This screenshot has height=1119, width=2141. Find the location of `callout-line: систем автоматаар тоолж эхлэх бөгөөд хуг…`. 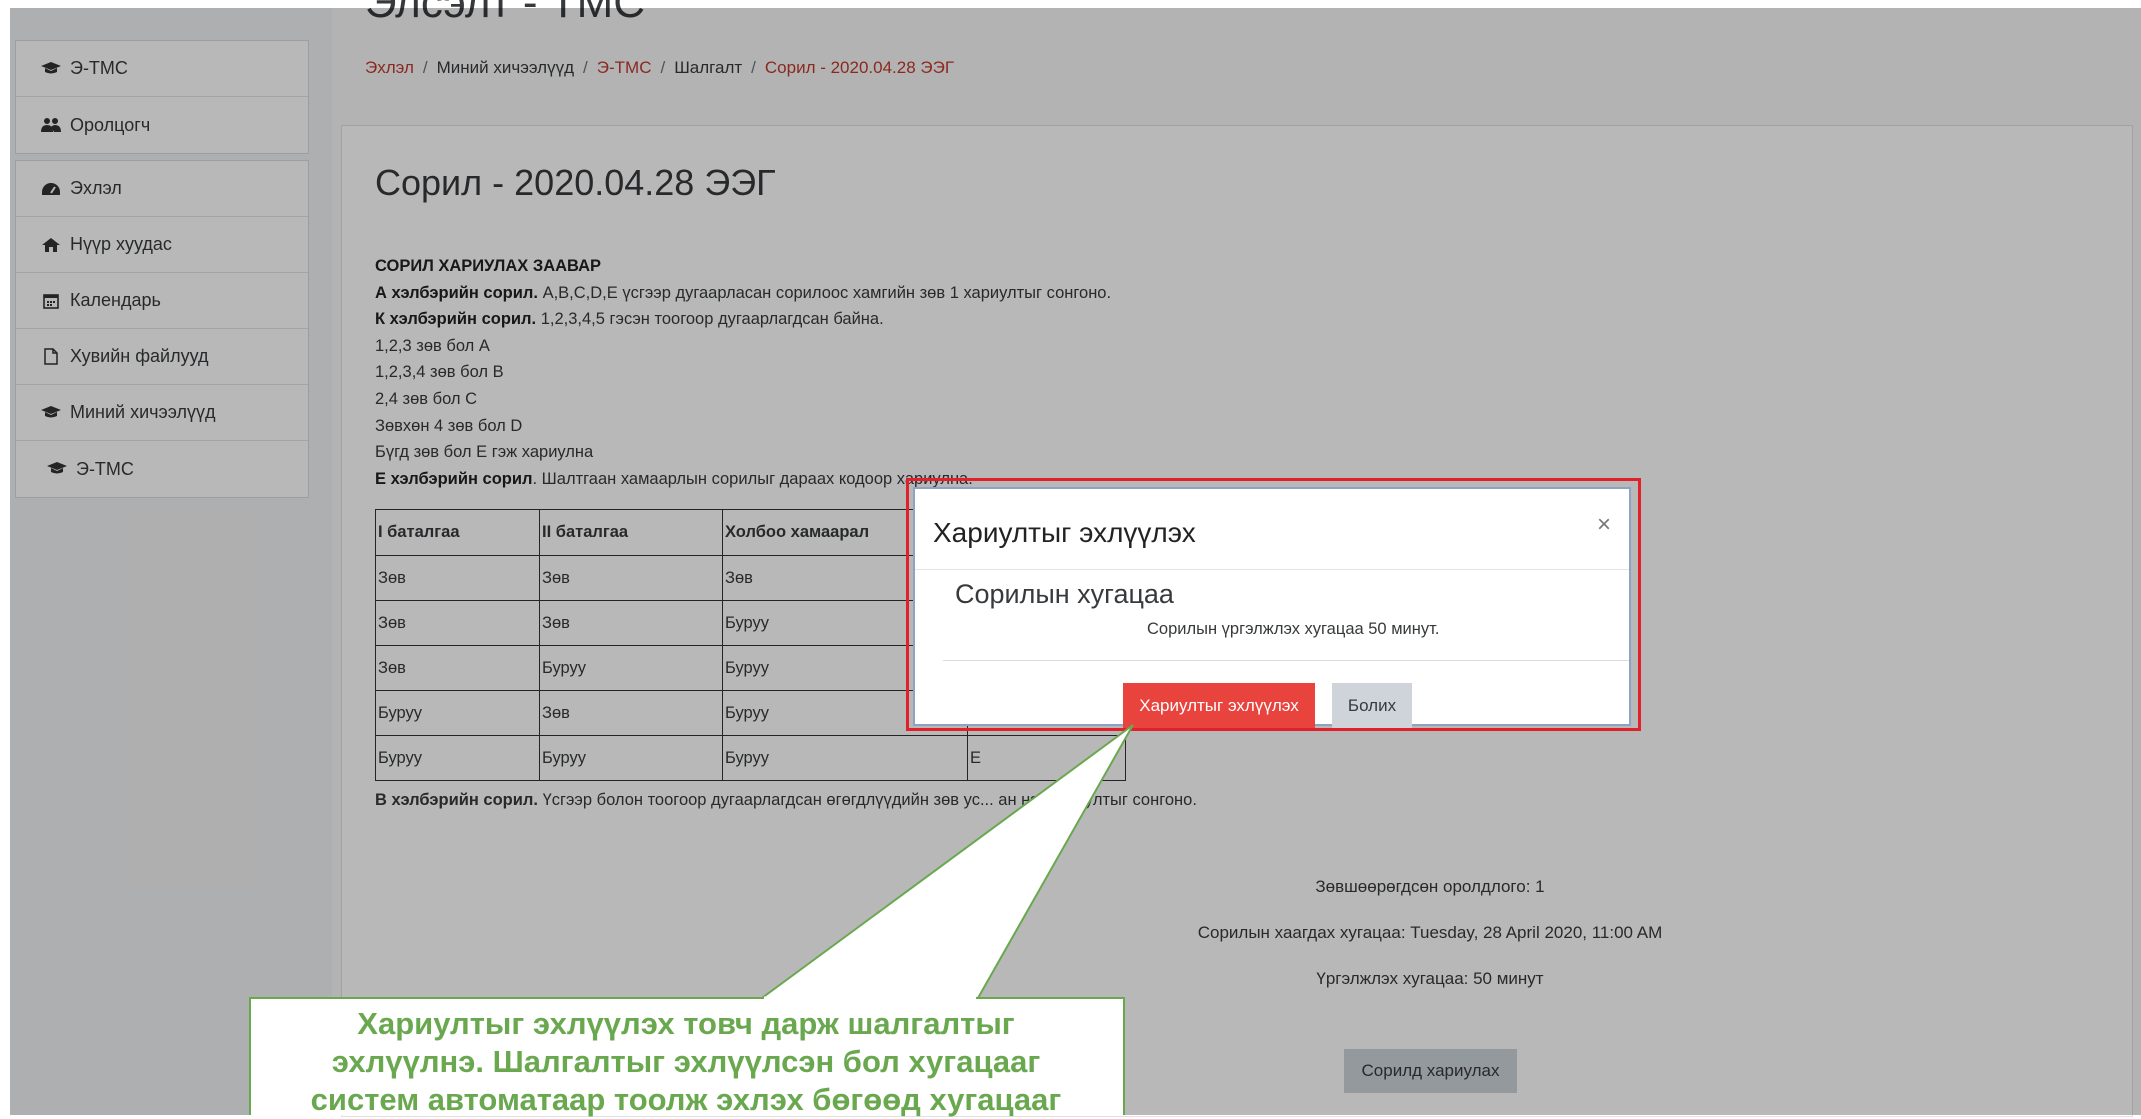

callout-line: систем автоматаар тоолж эхлэх бөгөөд хуг… is located at coordinates (686, 1099).